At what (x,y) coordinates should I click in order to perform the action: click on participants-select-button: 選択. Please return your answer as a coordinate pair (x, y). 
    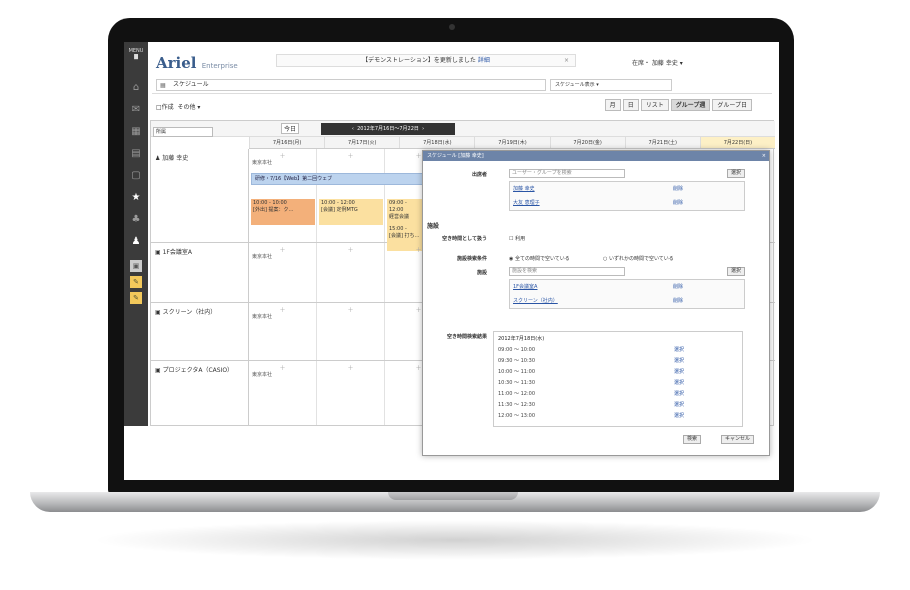
    Looking at the image, I should click on (736, 173).